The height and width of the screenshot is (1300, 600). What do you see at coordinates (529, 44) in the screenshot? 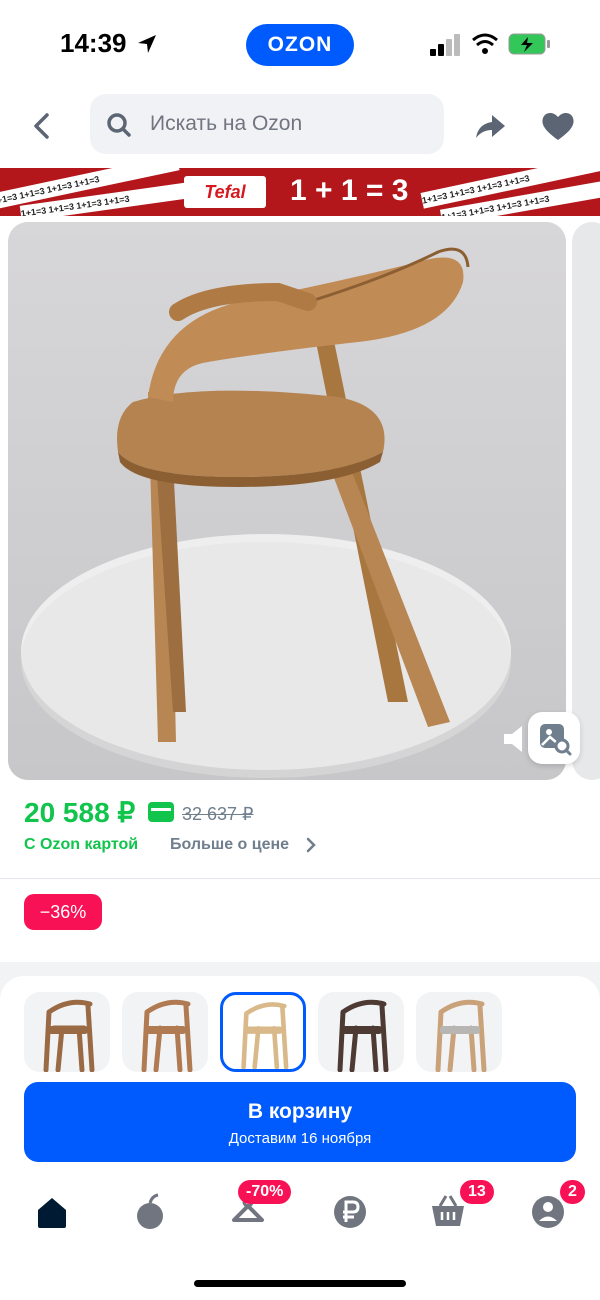
I see `battery-icon` at bounding box center [529, 44].